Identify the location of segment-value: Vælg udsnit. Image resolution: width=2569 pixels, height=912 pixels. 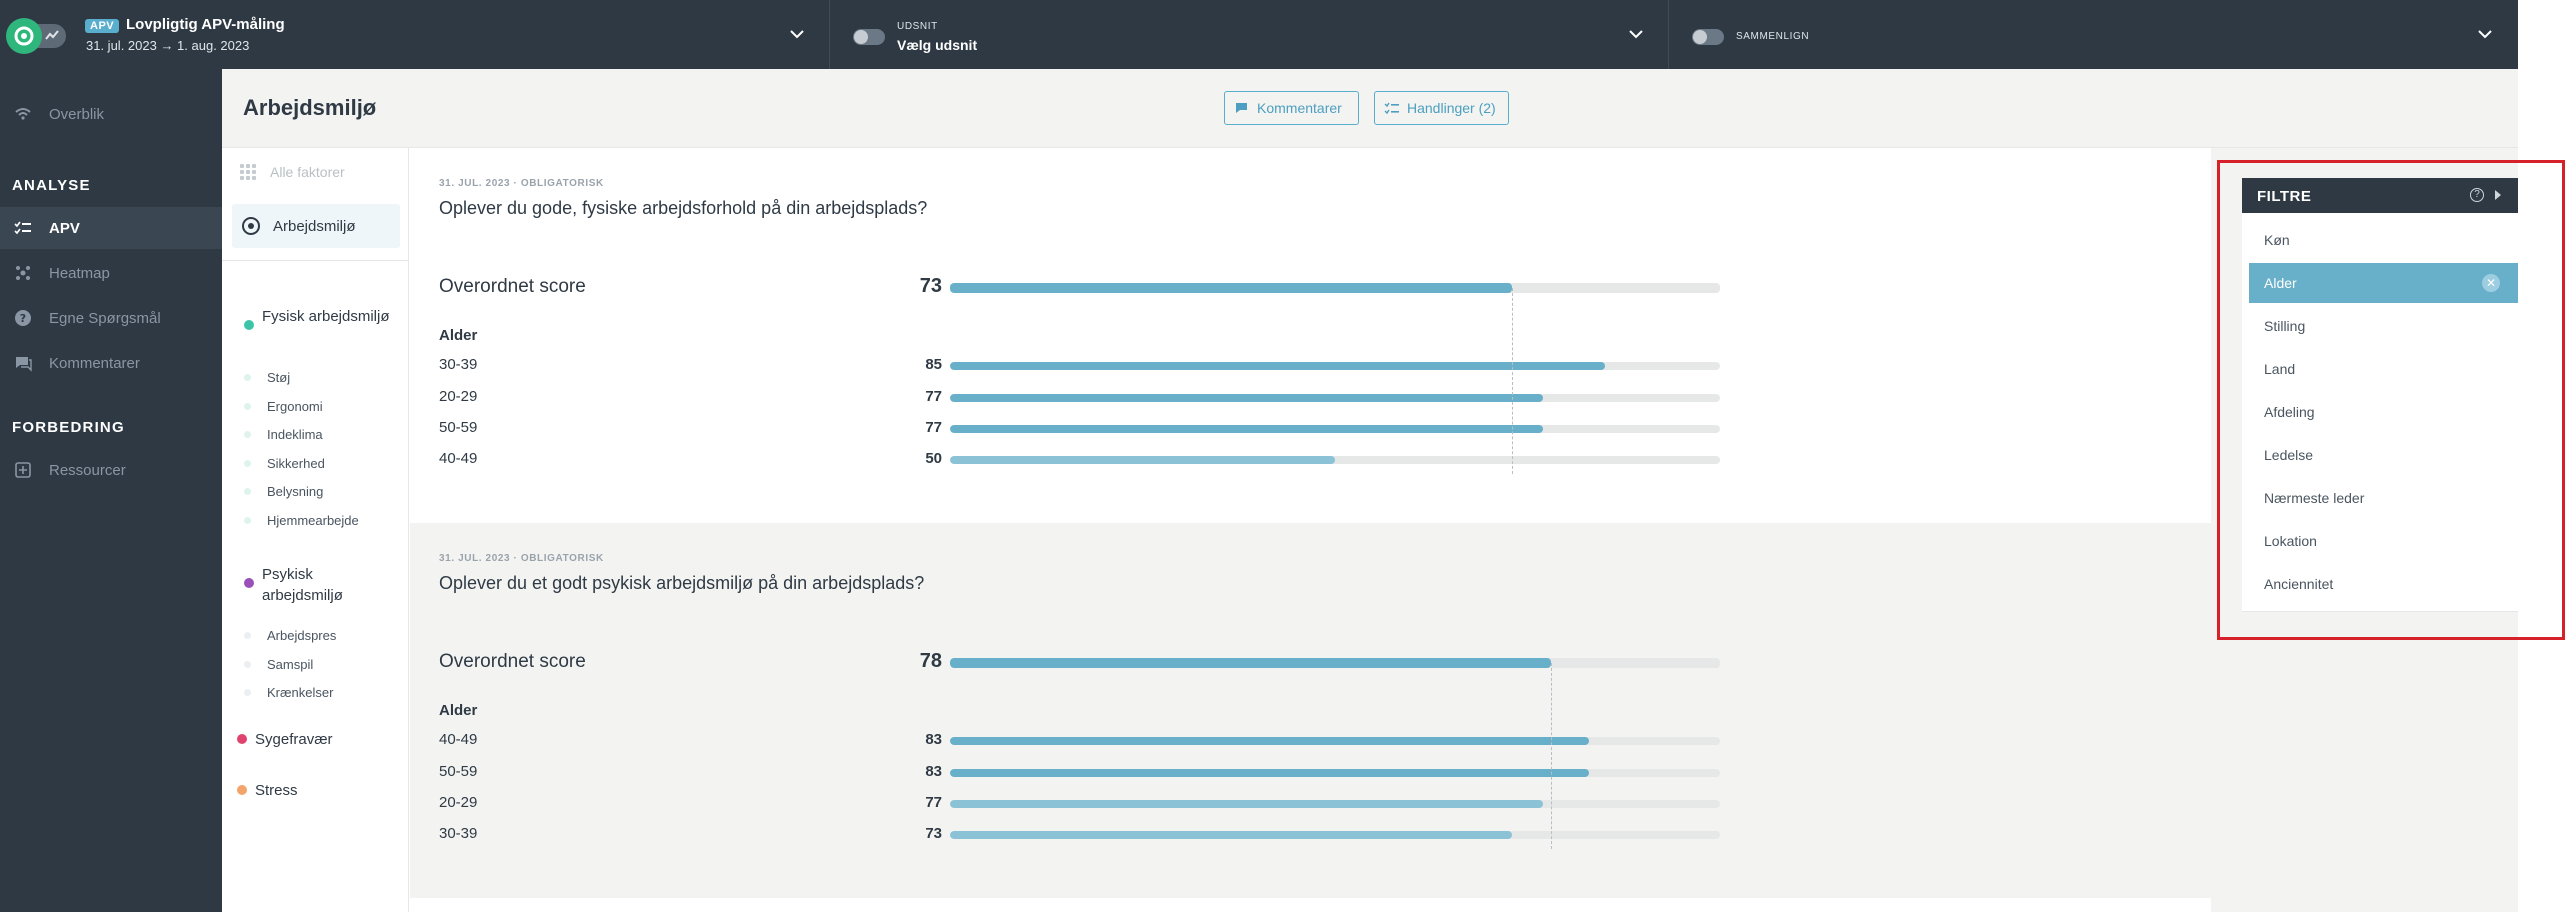
(937, 45).